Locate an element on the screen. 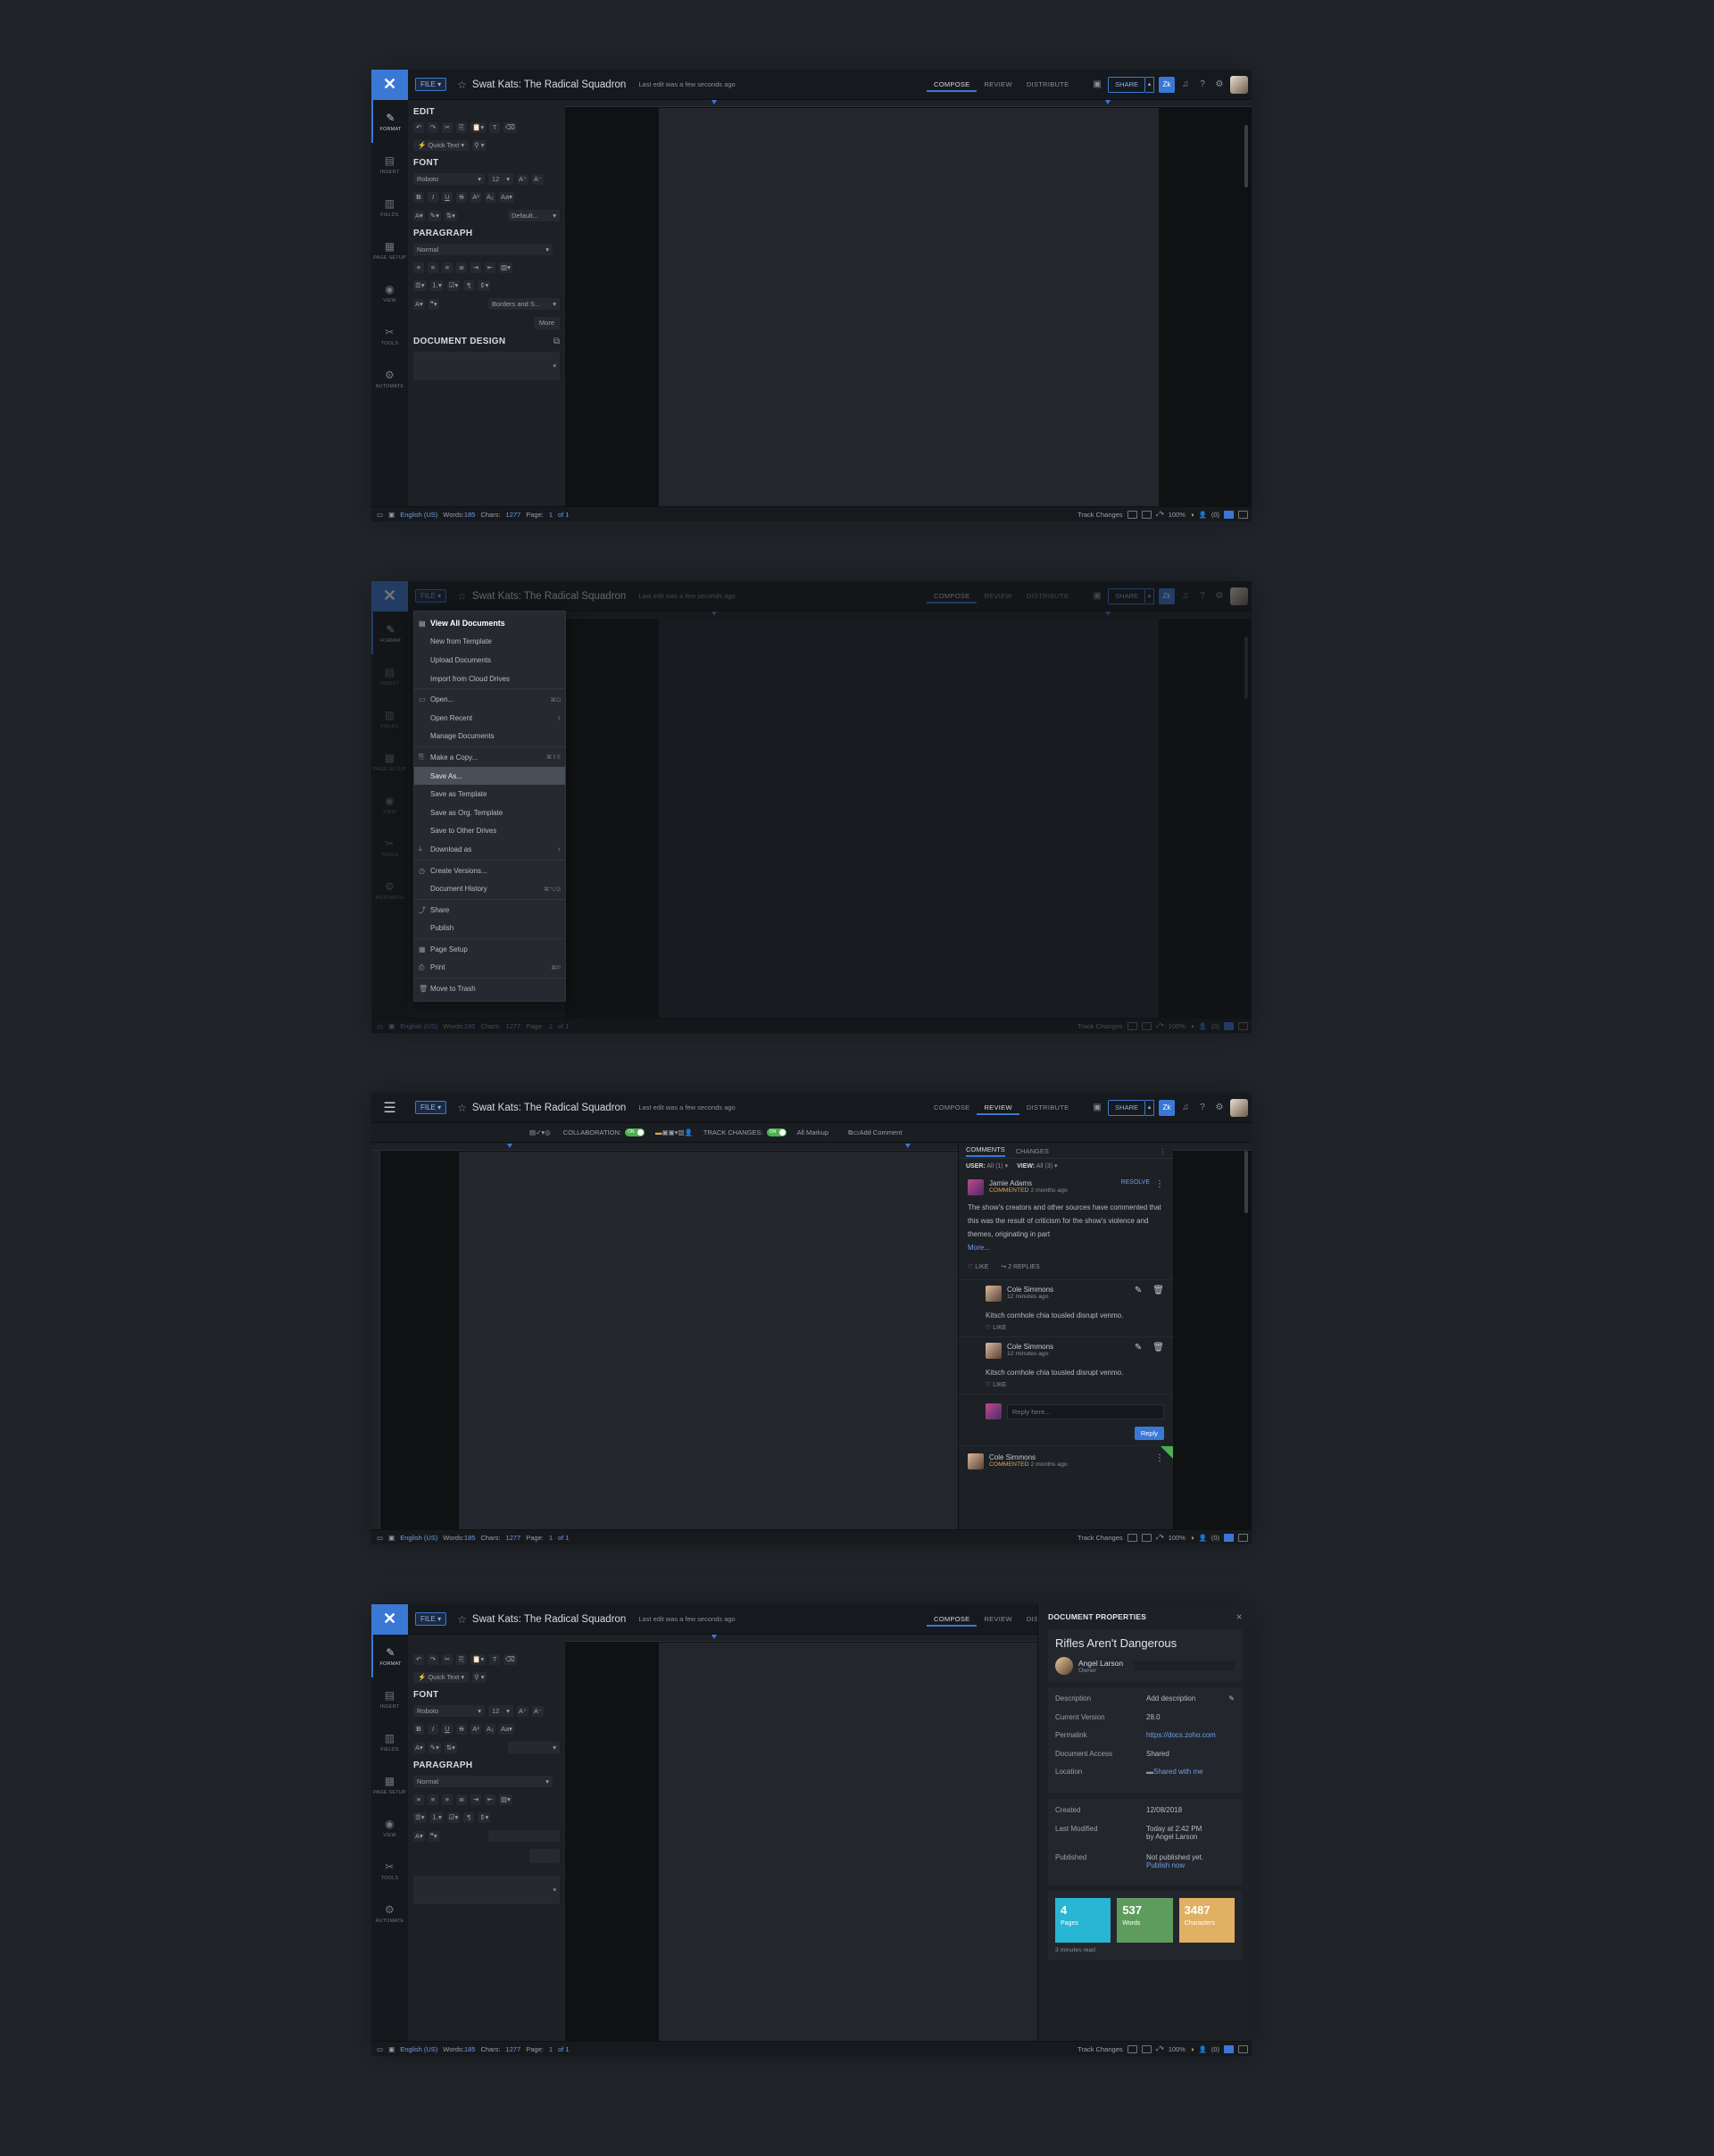 The width and height of the screenshot is (1714, 2156). file-menu-item: Open Recent › is located at coordinates (489, 718).